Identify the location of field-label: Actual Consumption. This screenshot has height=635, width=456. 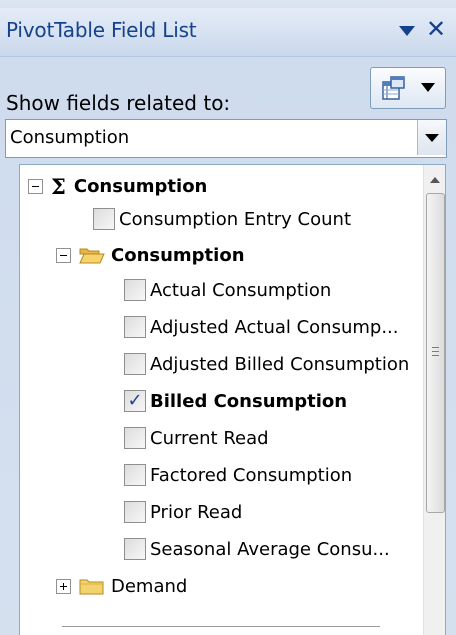
(241, 290).